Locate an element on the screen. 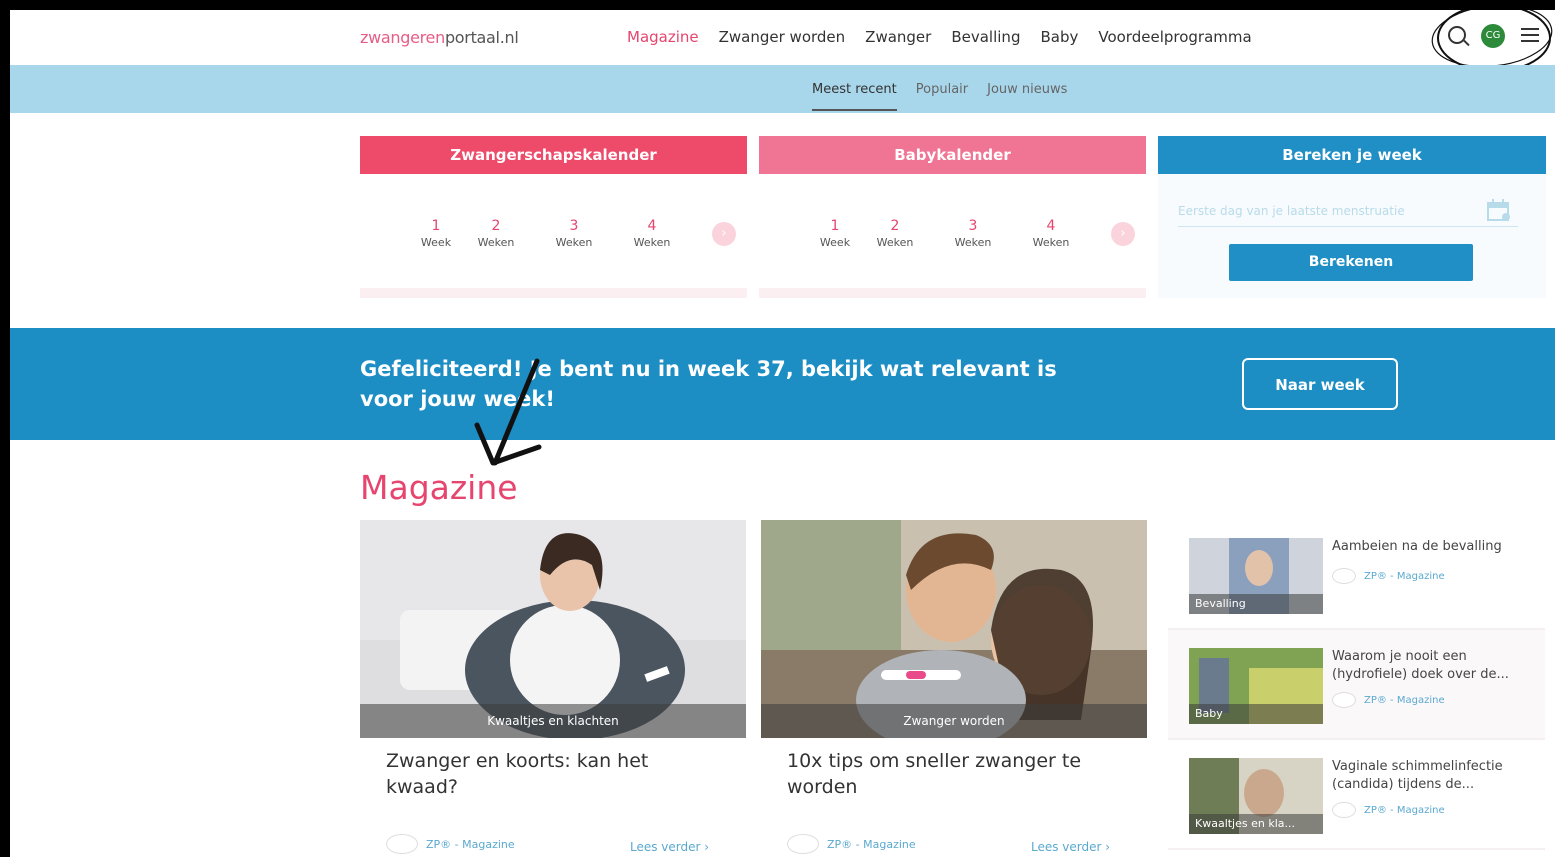 The height and width of the screenshot is (857, 1555). article-title: 10x tips om sneller zwanger te worden is located at coordinates (957, 774).